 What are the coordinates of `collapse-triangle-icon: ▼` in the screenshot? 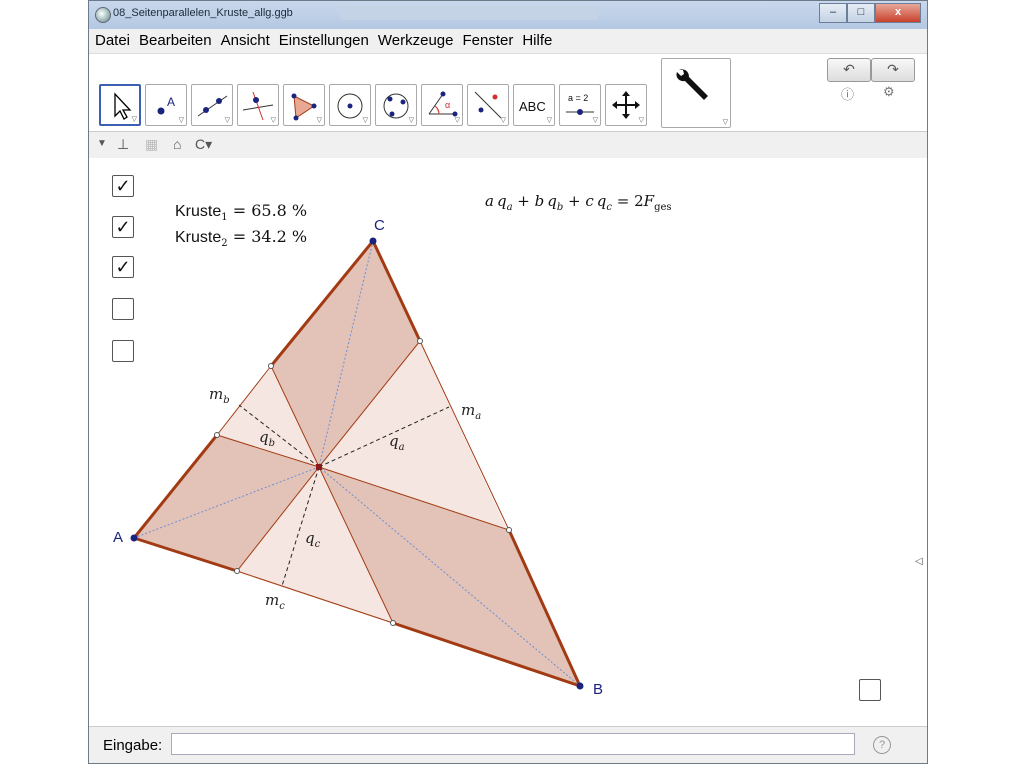 It's located at (102, 143).